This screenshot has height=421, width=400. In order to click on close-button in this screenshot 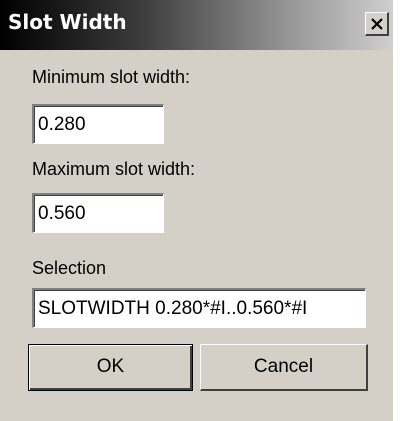, I will do `click(377, 24)`.